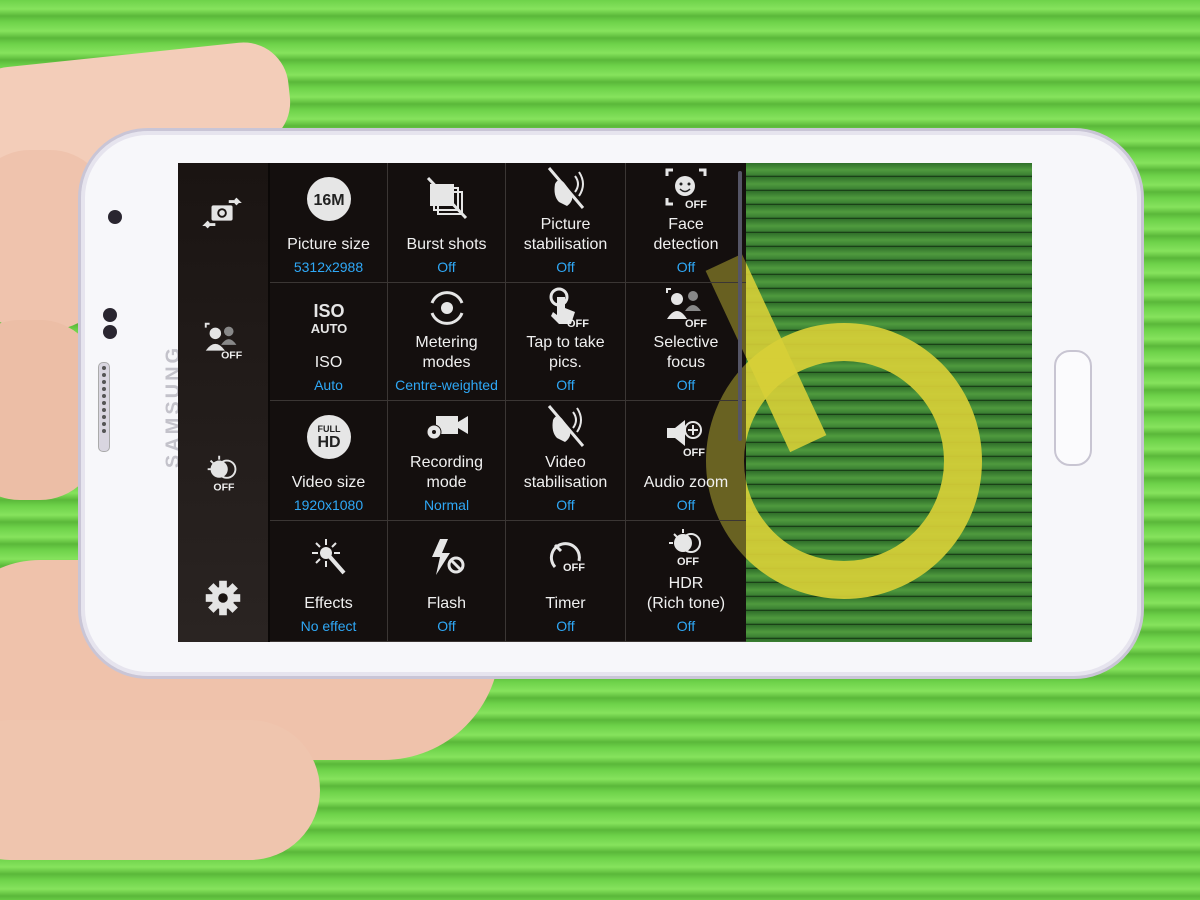 Image resolution: width=1200 pixels, height=900 pixels. I want to click on hdr-shortcut-button: OFF, so click(223, 473).